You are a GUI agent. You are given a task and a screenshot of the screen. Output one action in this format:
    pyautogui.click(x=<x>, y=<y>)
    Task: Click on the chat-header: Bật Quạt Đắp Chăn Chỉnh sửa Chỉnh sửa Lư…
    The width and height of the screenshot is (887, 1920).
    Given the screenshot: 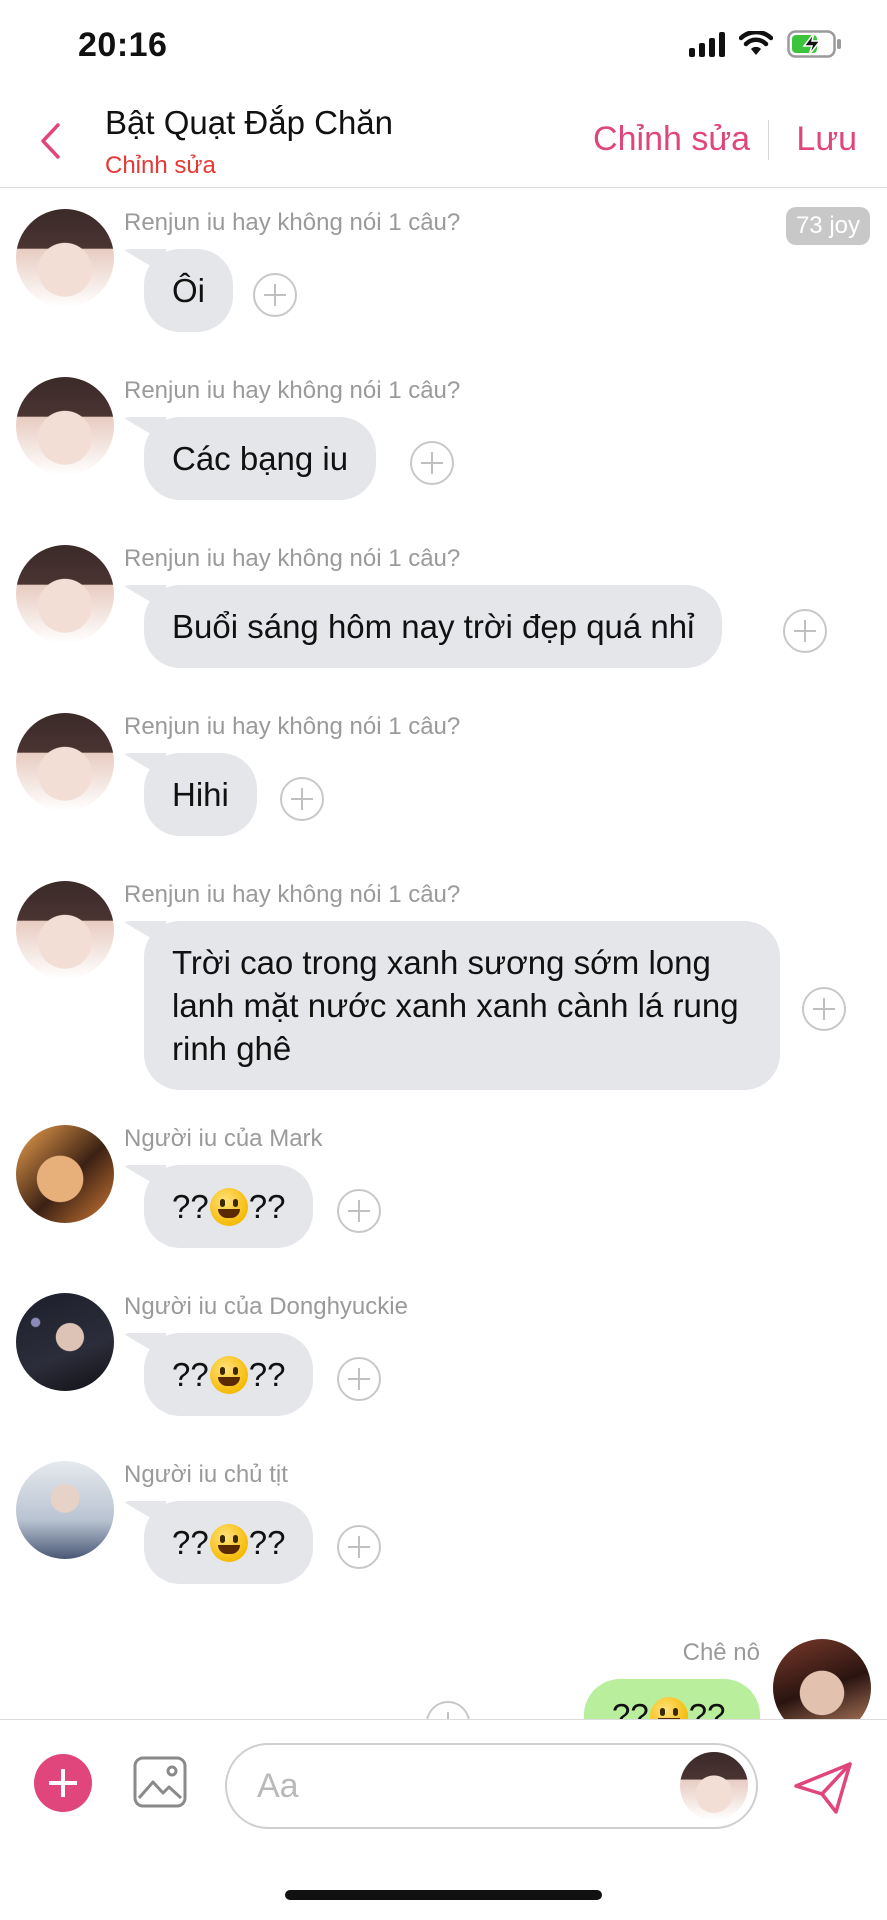 What is the action you would take?
    pyautogui.click(x=443, y=142)
    